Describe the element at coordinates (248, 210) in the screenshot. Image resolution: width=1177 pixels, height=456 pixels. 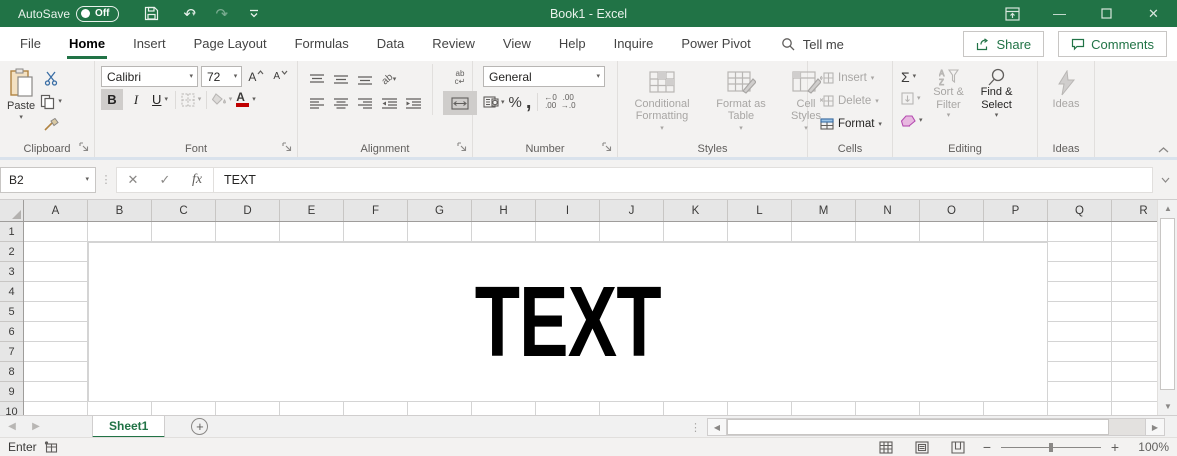
I see `column-header-d: D` at that location.